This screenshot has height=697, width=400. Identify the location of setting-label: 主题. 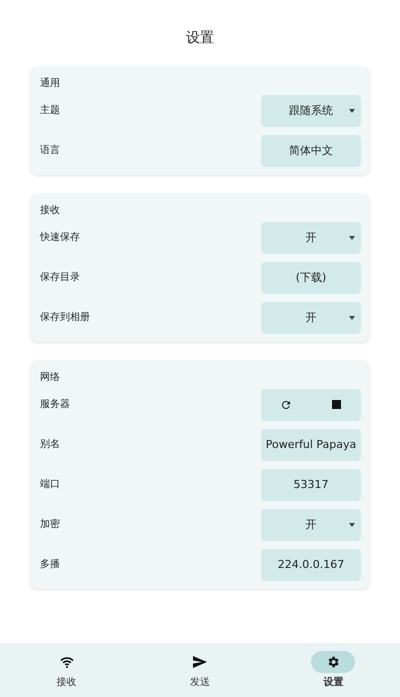
(50, 111).